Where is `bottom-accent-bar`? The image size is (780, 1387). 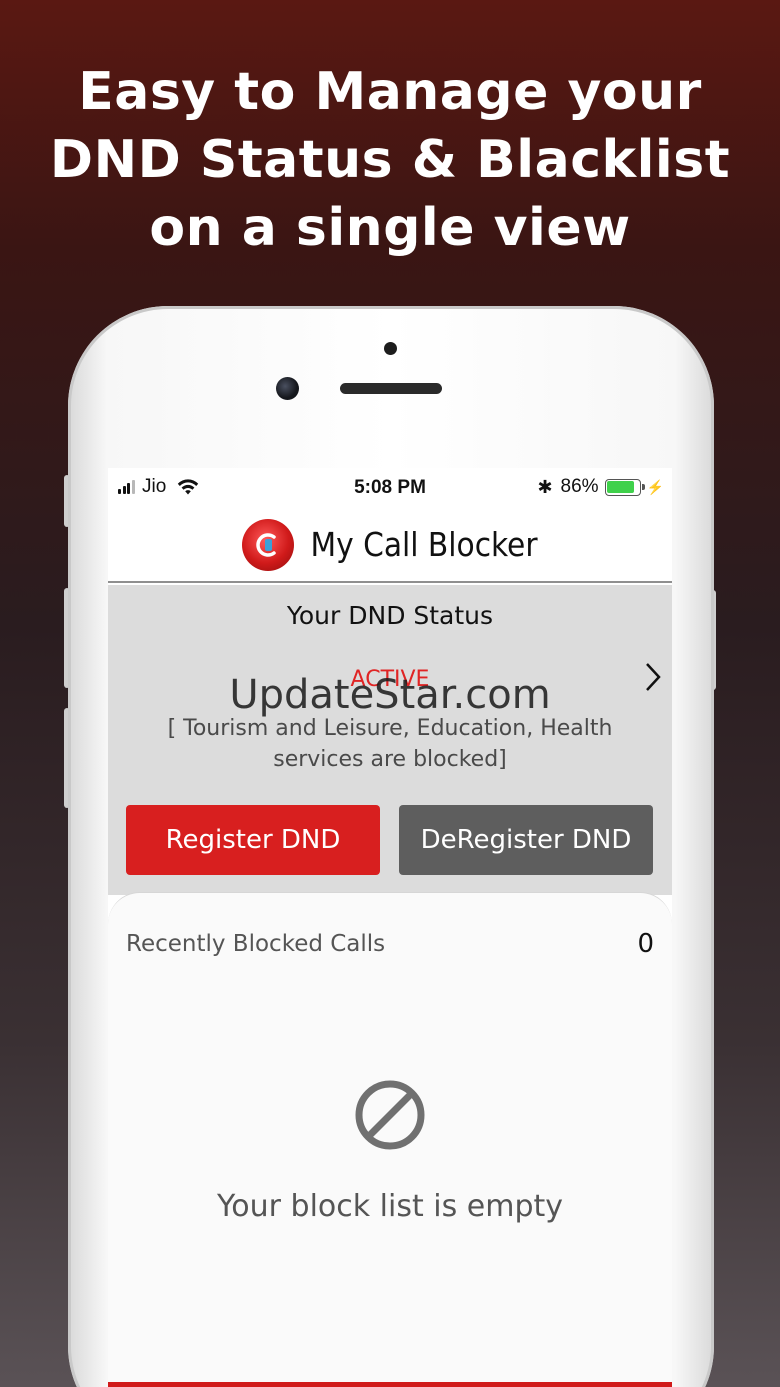 bottom-accent-bar is located at coordinates (390, 1384).